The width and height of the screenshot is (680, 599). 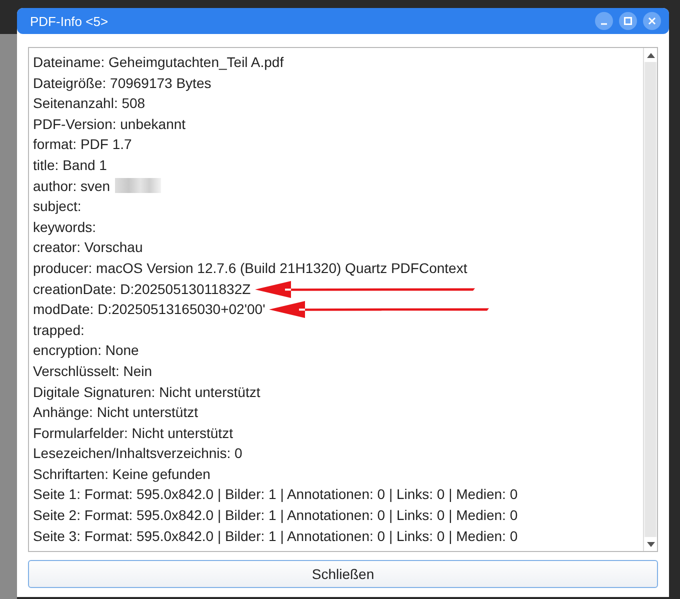 What do you see at coordinates (58, 330) in the screenshot?
I see `info-line: trapped:` at bounding box center [58, 330].